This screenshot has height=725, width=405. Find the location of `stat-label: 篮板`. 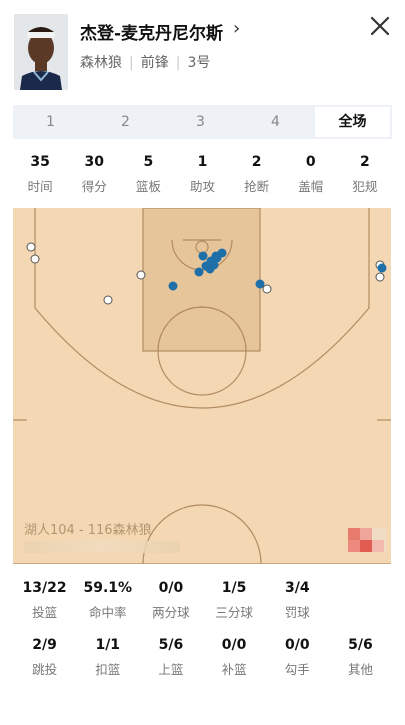

stat-label: 篮板 is located at coordinates (148, 186).